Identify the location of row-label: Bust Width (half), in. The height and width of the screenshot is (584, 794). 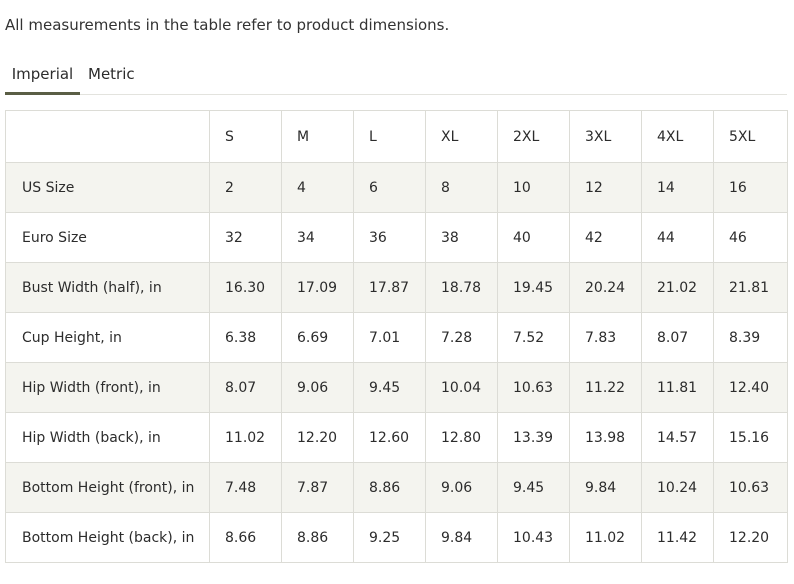
(107, 287).